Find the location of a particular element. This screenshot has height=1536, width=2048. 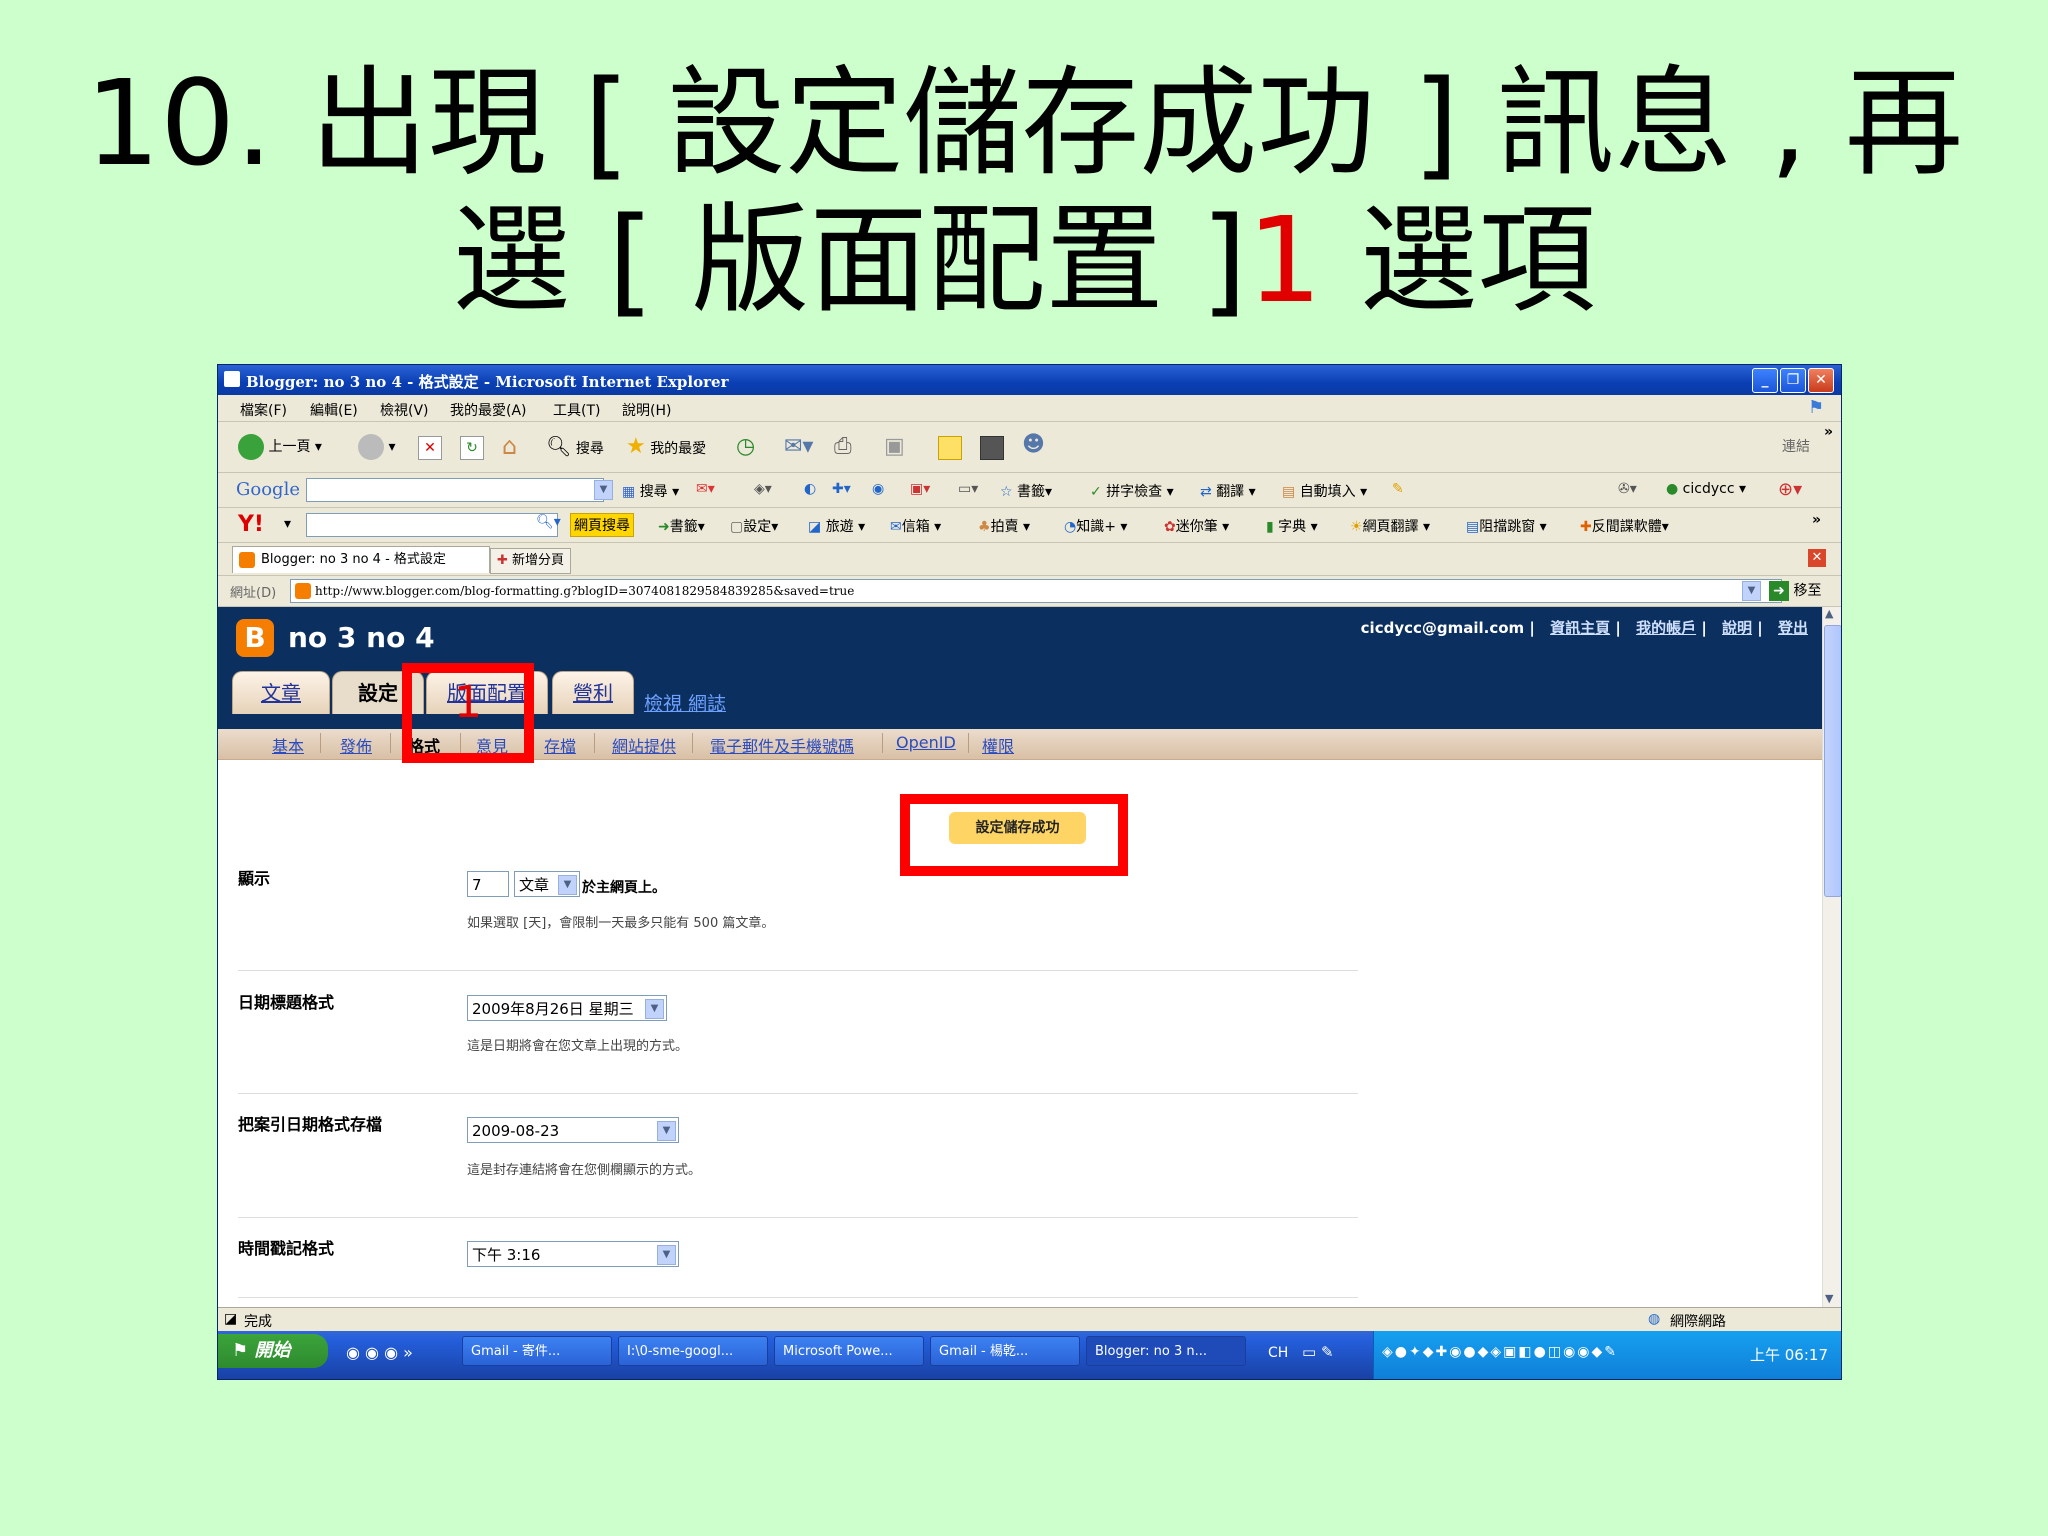

refresh-icon: ↻ is located at coordinates (472, 448).